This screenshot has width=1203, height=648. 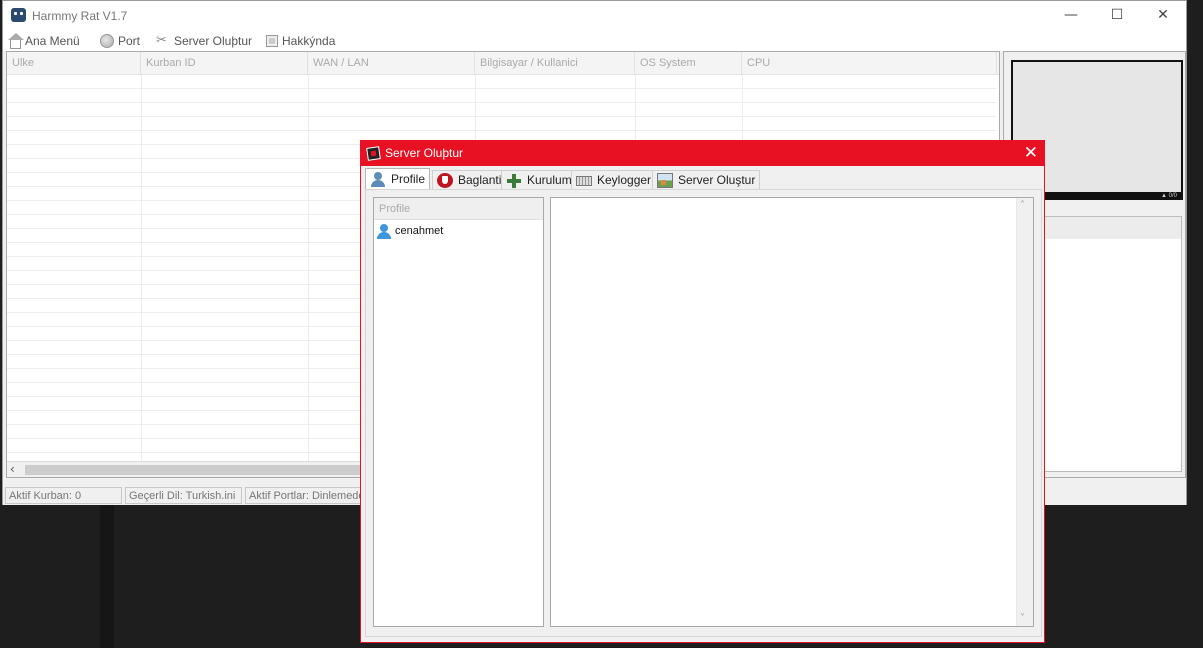 What do you see at coordinates (408, 179) in the screenshot?
I see `tab-label: Profile` at bounding box center [408, 179].